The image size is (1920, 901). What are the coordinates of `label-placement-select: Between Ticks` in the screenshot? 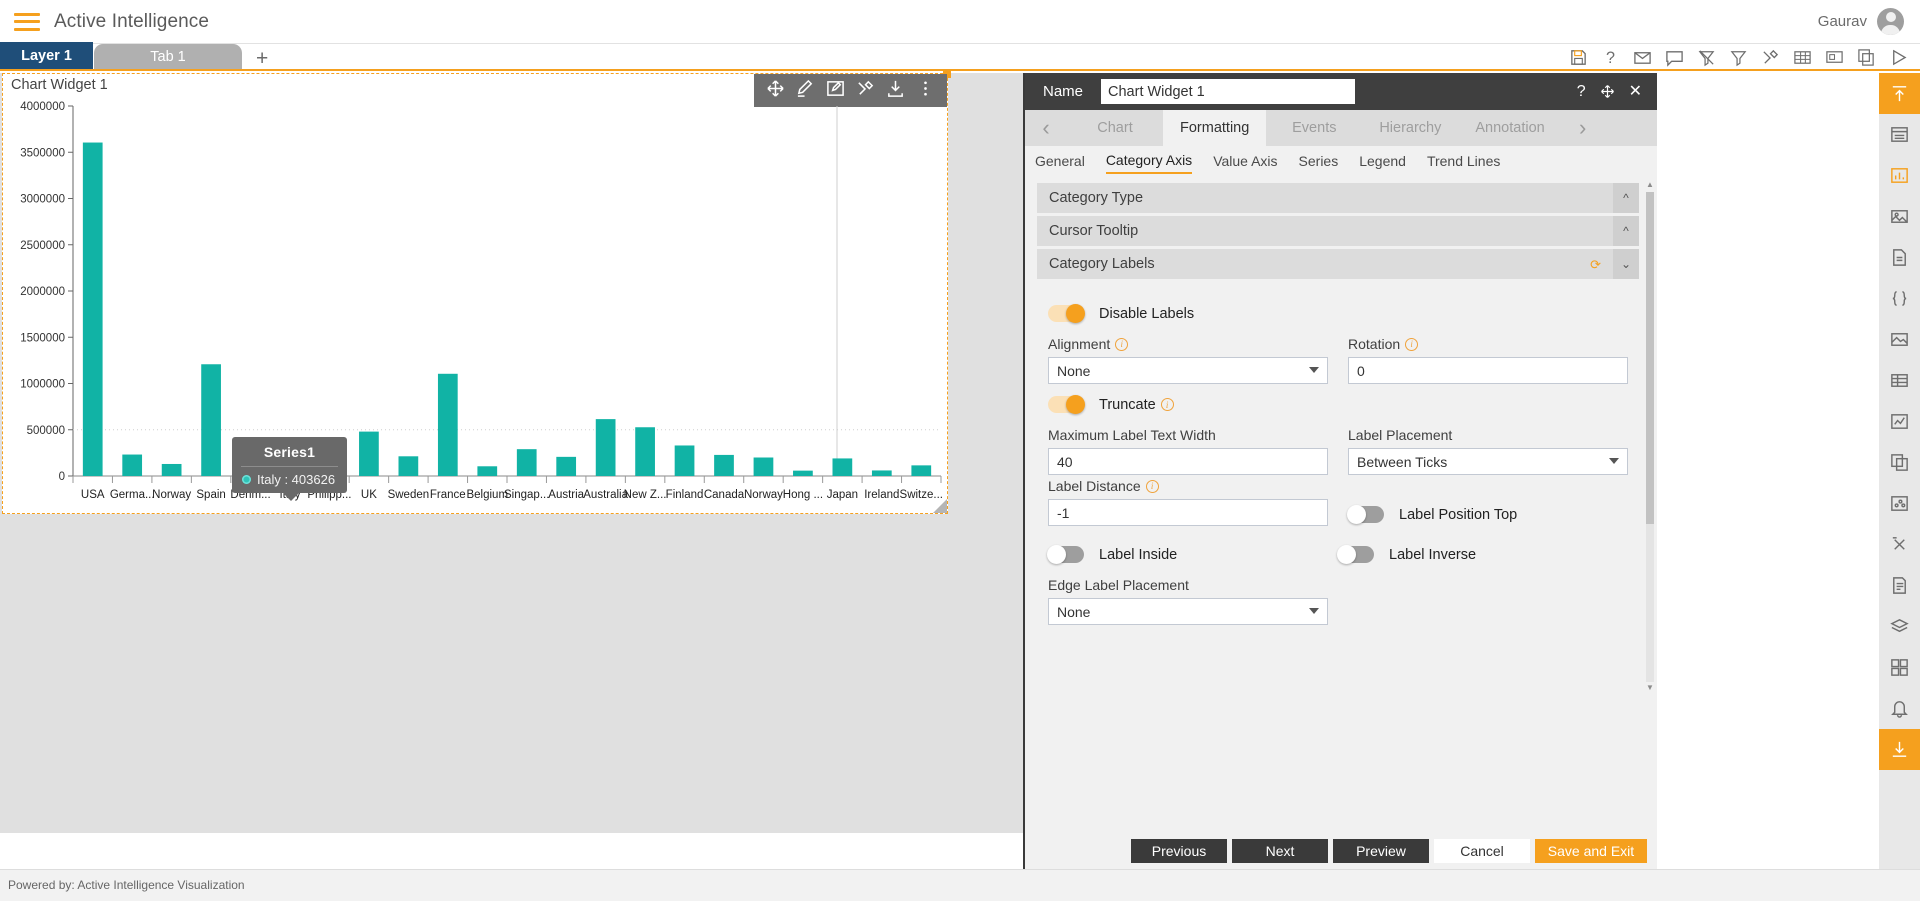 It's located at (1488, 461).